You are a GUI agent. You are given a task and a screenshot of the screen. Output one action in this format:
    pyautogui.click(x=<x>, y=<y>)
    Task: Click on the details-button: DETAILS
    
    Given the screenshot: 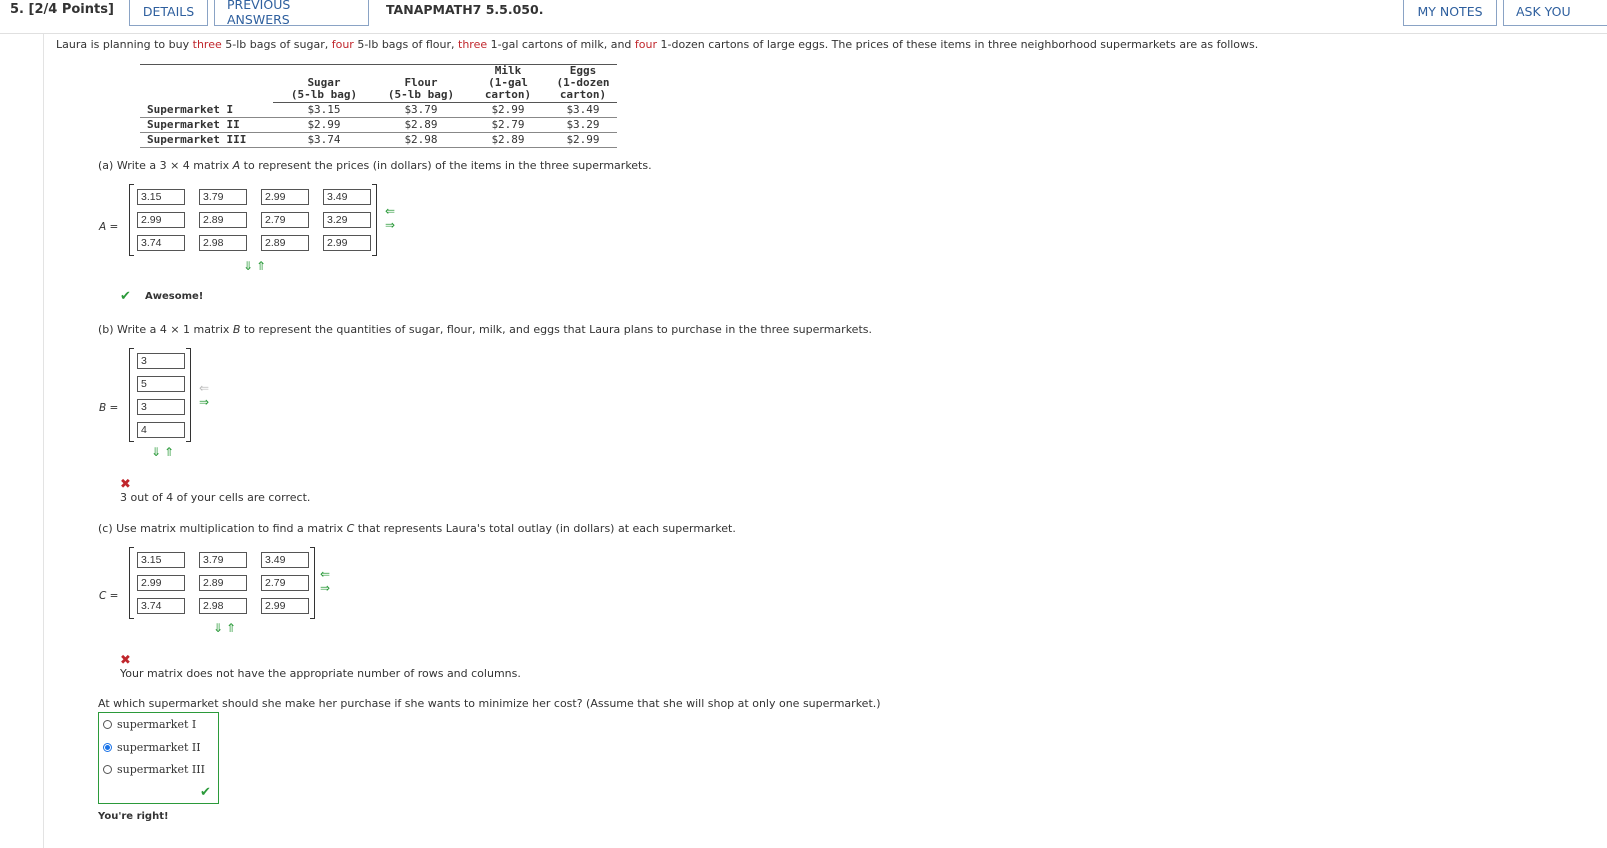 What is the action you would take?
    pyautogui.click(x=168, y=13)
    